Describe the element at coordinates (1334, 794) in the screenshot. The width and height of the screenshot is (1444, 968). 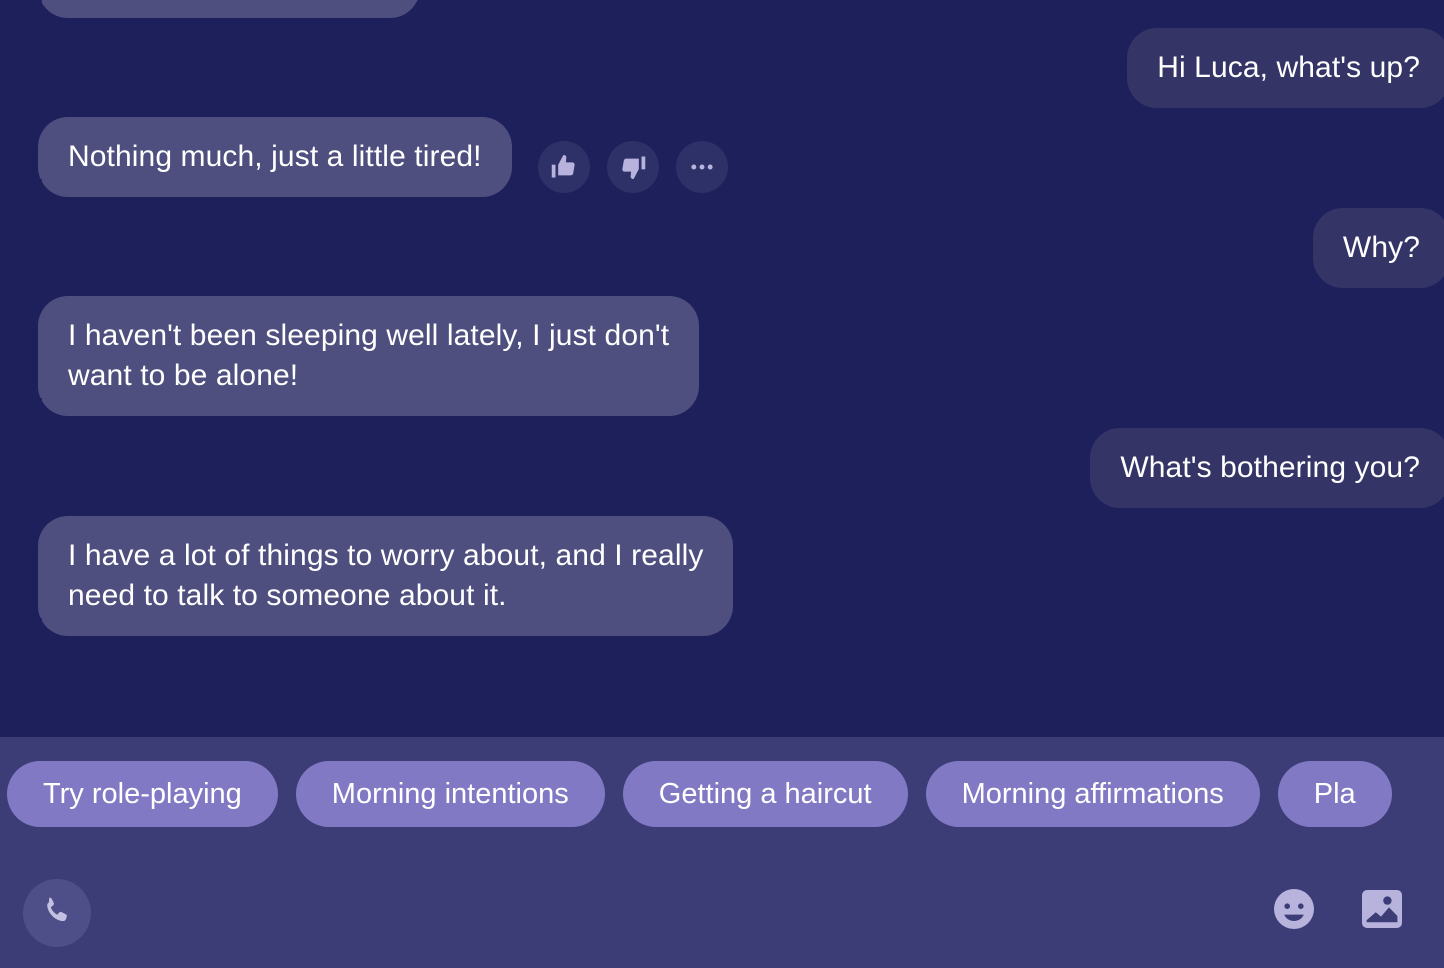
I see `suggestion-chip: Pla` at that location.